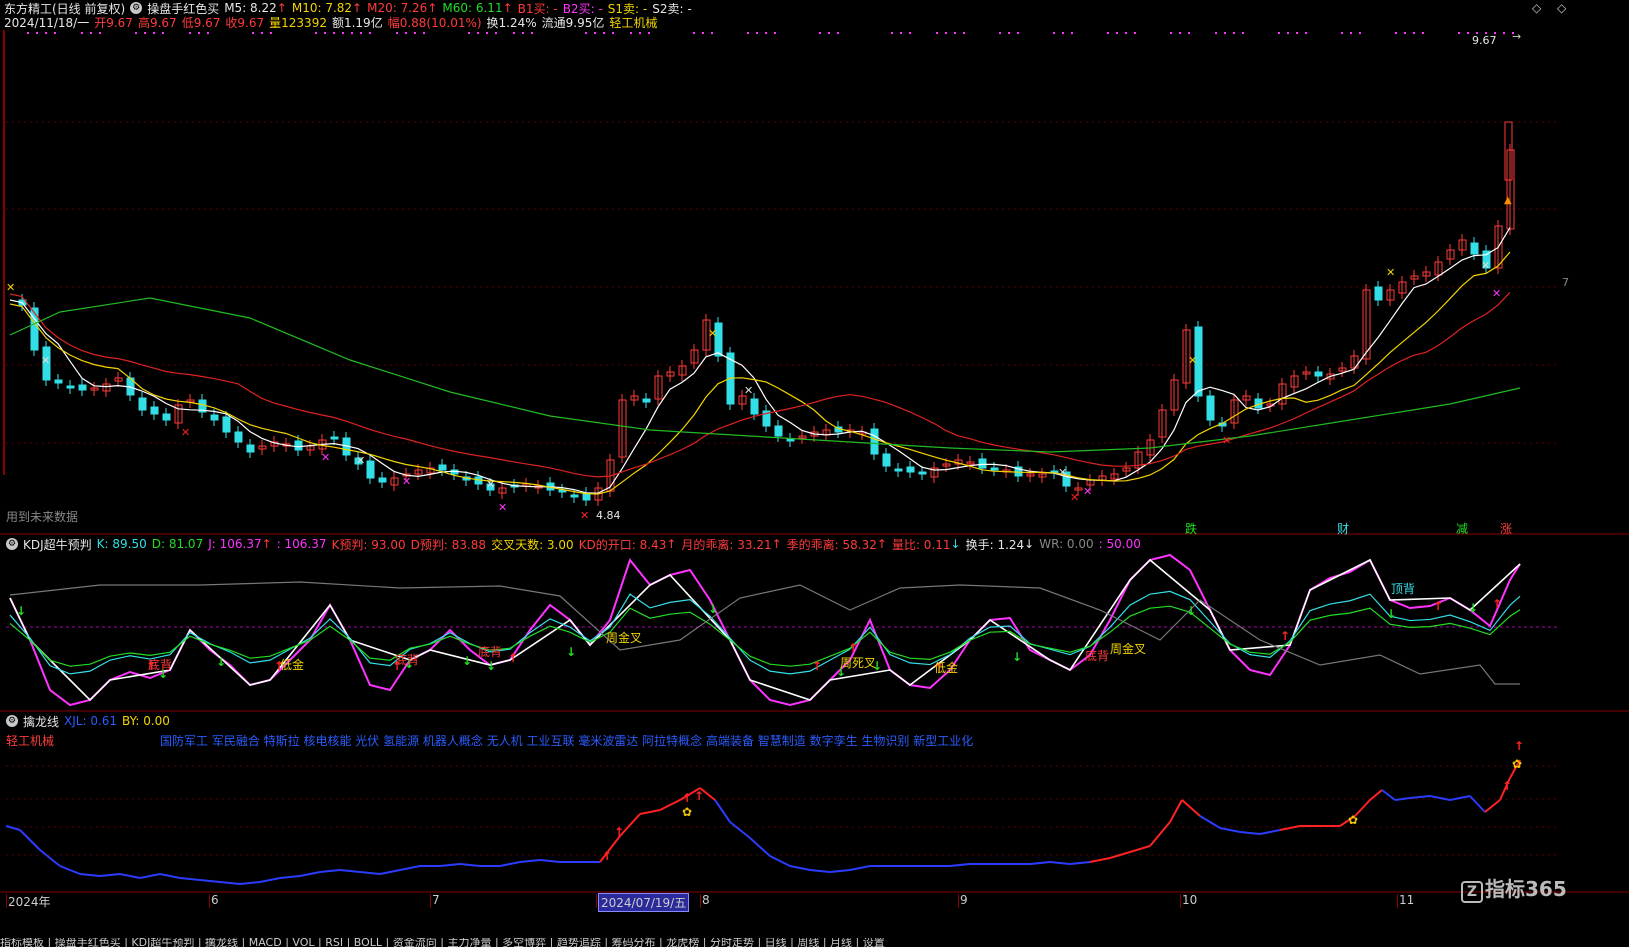  I want to click on x-axis-label: 2024年, so click(29, 902).